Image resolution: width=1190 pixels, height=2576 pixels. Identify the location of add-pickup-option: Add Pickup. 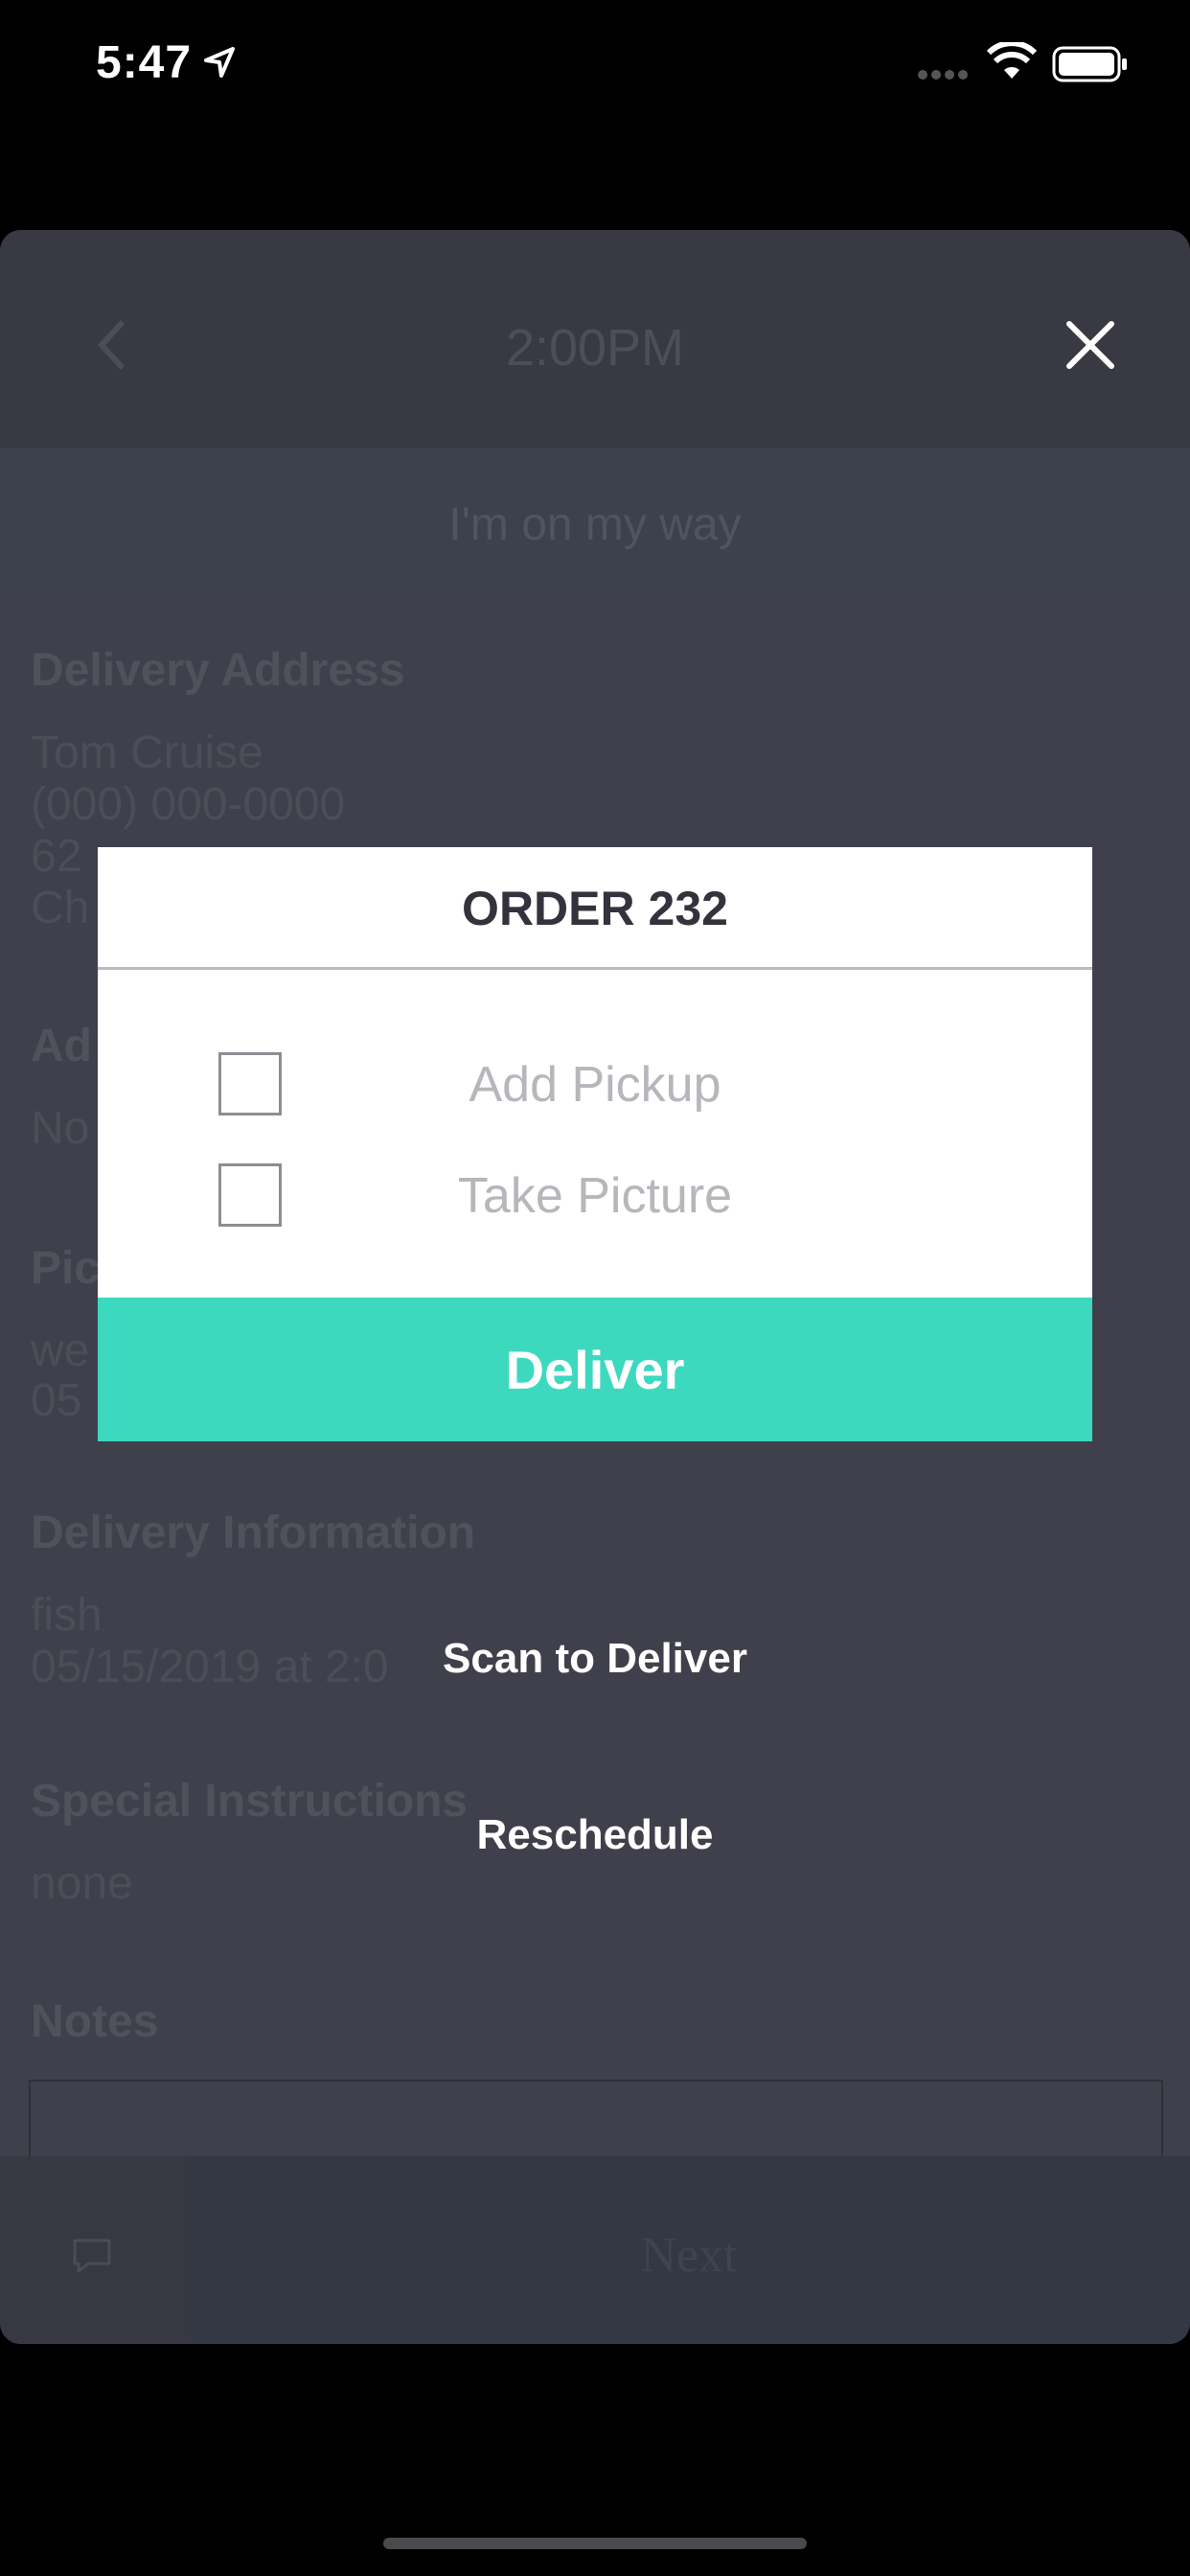
(595, 1084).